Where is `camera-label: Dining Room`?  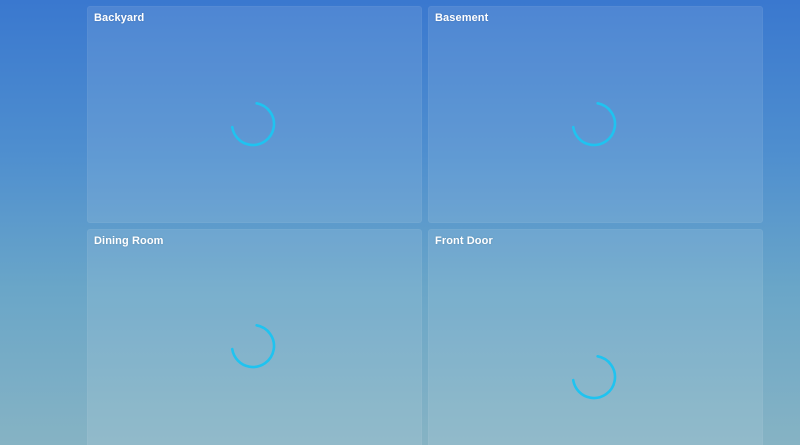
camera-label: Dining Room is located at coordinates (129, 241).